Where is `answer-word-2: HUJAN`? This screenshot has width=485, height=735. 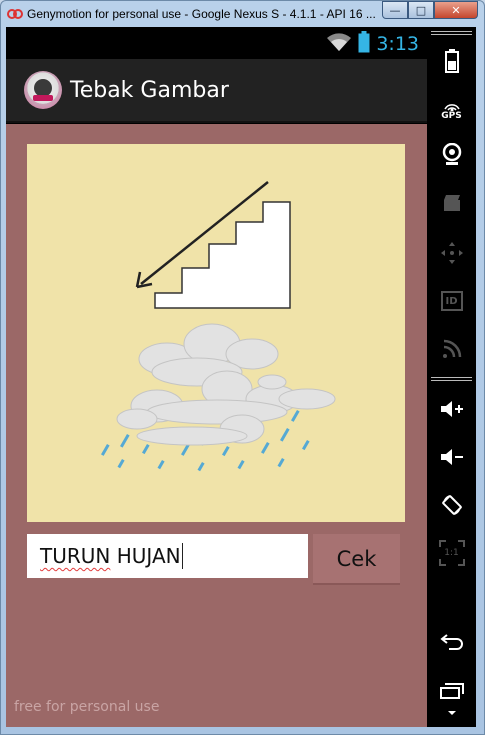 answer-word-2: HUJAN is located at coordinates (145, 556).